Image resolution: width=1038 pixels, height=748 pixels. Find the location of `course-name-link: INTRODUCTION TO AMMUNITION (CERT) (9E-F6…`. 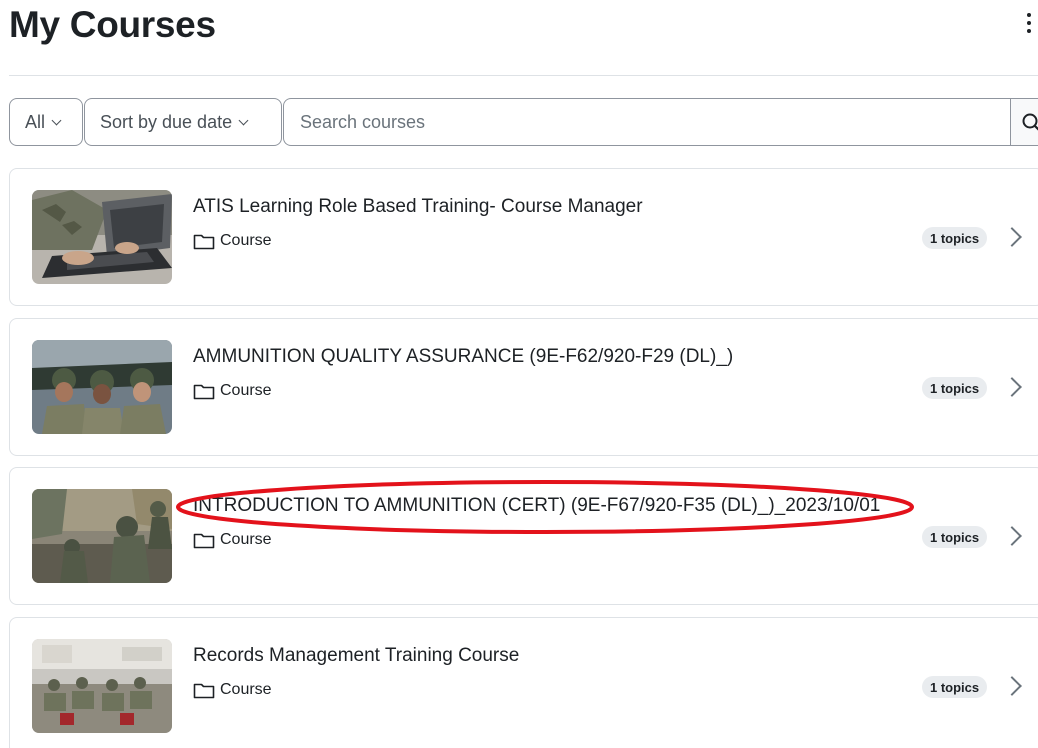

course-name-link: INTRODUCTION TO AMMUNITION (CERT) (9E-F6… is located at coordinates (536, 506).